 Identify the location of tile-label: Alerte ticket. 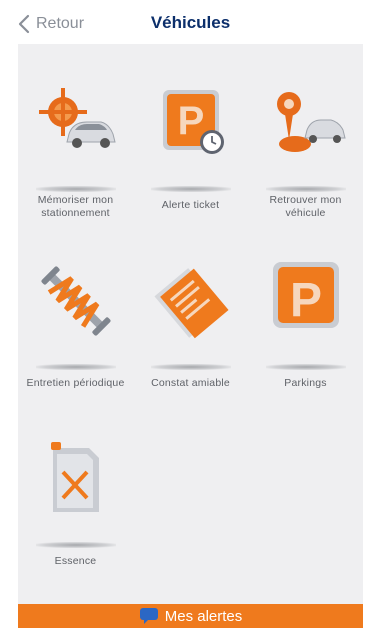
(190, 205).